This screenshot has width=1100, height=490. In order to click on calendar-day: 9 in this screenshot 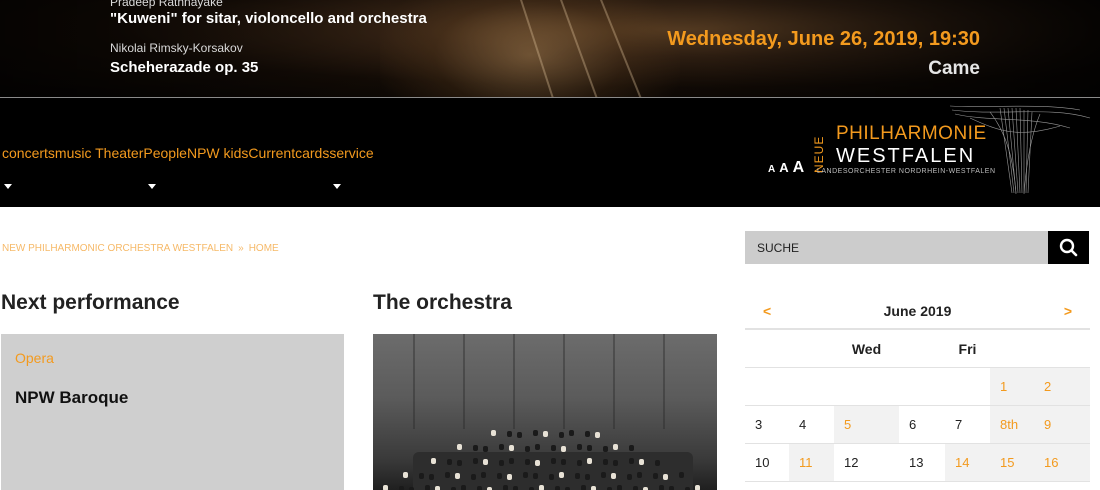, I will do `click(1062, 425)`.